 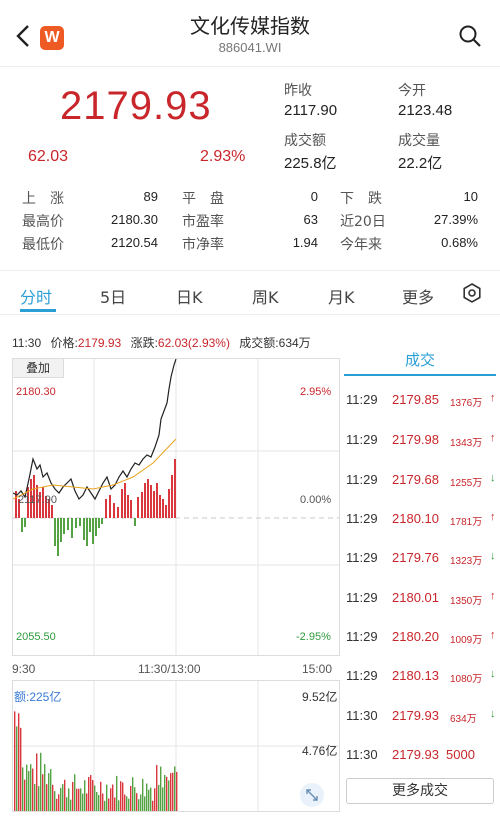 I want to click on tab-daily-k: 日K, so click(x=189, y=296).